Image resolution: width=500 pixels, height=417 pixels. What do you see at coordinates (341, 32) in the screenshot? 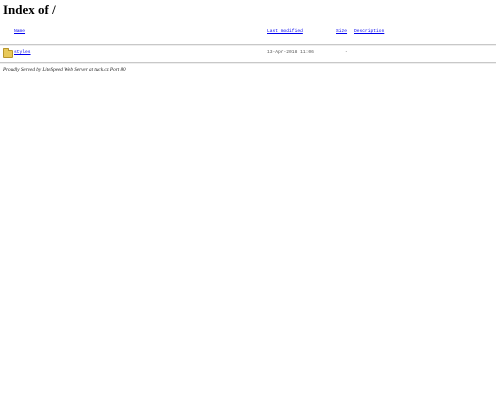
I see `column-header-size: Size` at bounding box center [341, 32].